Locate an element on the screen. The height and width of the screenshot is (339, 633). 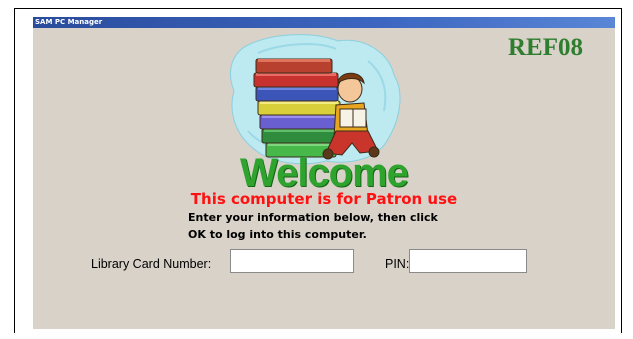
welcome-heading: Welcome is located at coordinates (324, 173).